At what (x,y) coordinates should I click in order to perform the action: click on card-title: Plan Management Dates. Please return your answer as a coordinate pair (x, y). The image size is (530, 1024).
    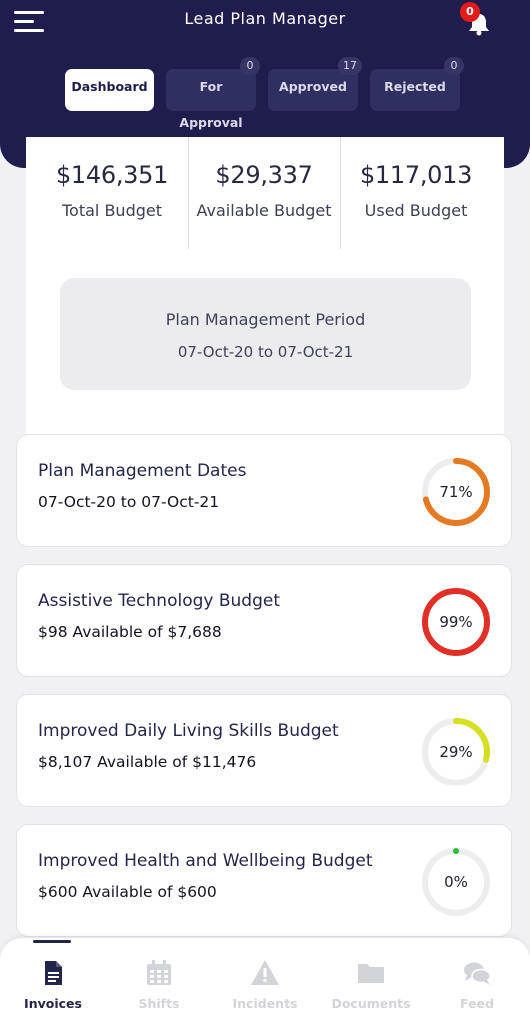
    Looking at the image, I should click on (142, 471).